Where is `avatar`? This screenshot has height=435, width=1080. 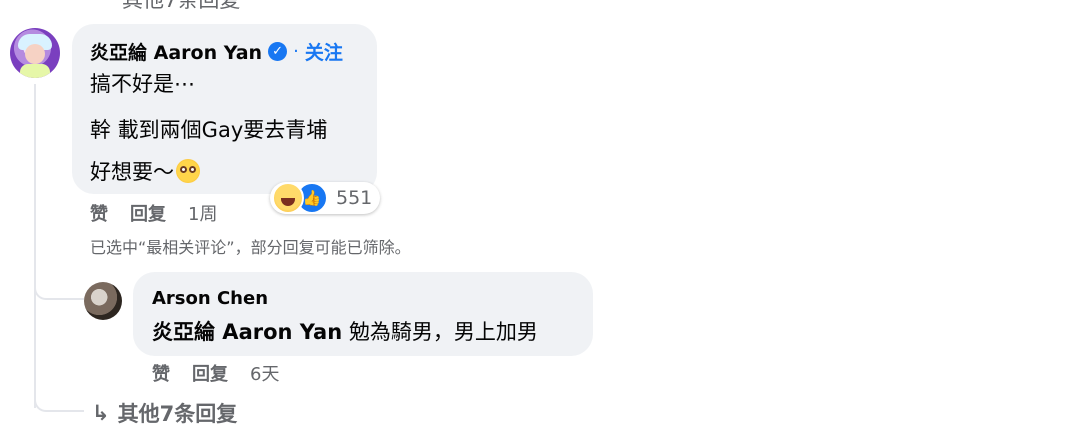 avatar is located at coordinates (35, 53).